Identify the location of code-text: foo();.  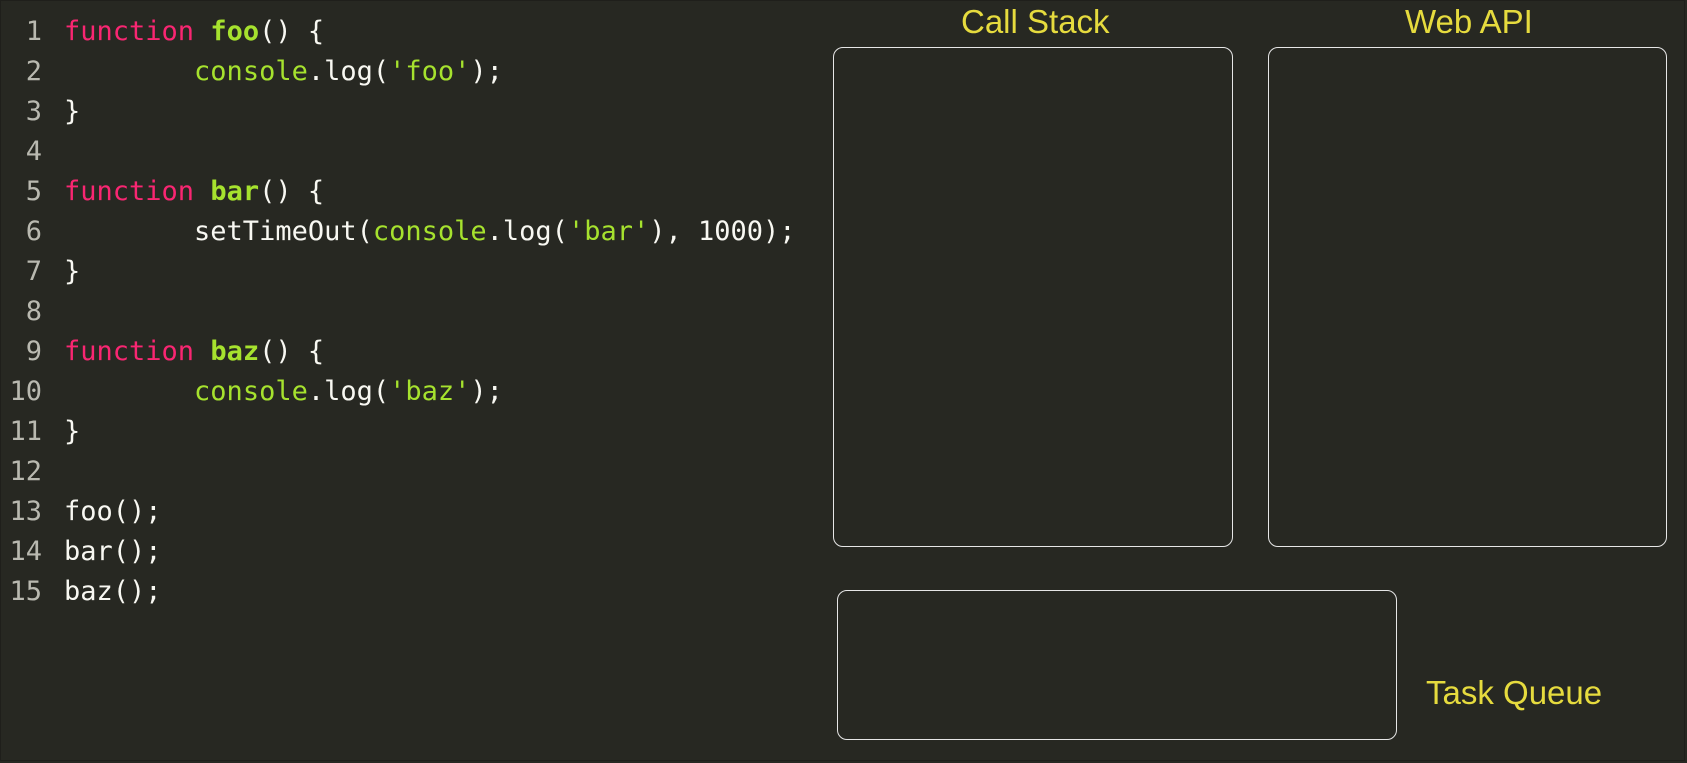
(113, 512).